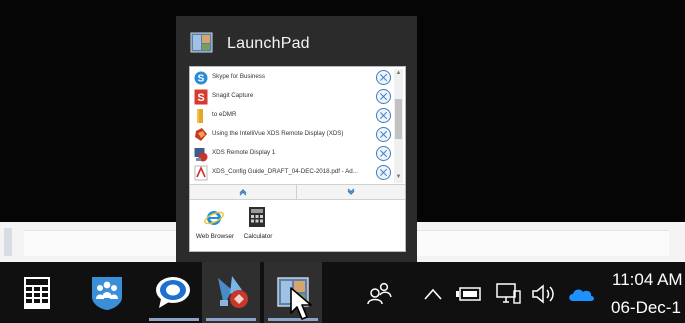  Describe the element at coordinates (233, 95) in the screenshot. I see `list-item-label: Snagit Capture` at that location.